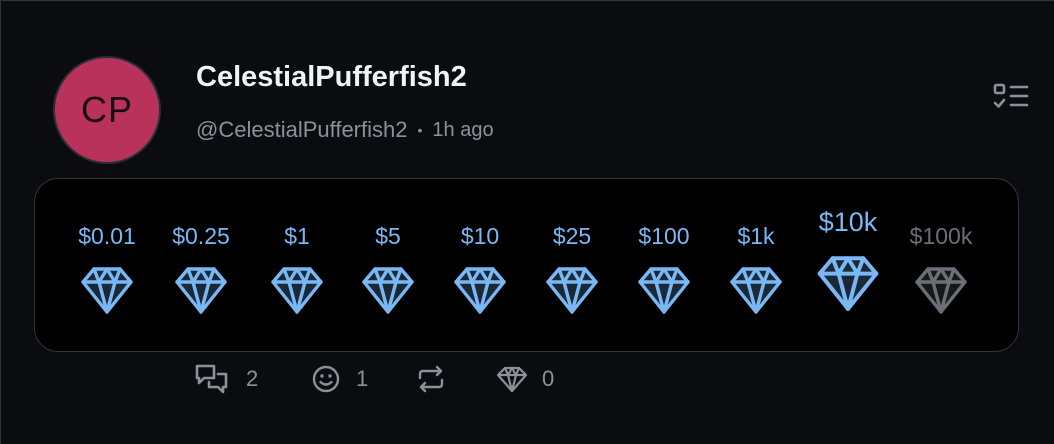 This screenshot has width=1054, height=444. Describe the element at coordinates (388, 236) in the screenshot. I see `tip-amount: $5` at that location.